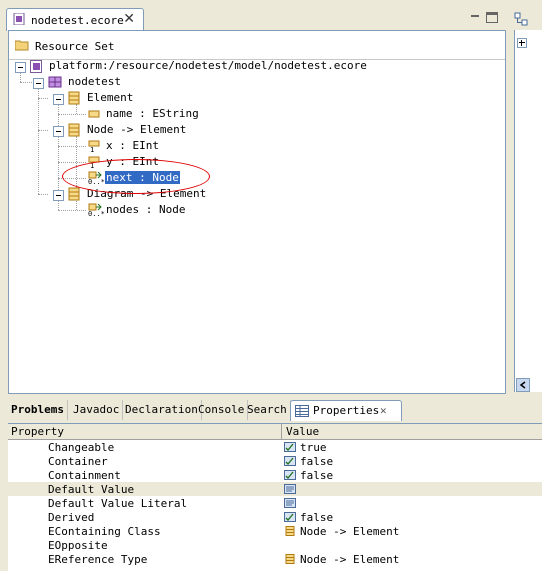 This screenshot has height=572, width=542. What do you see at coordinates (91, 489) in the screenshot?
I see `property-name: Default Value` at bounding box center [91, 489].